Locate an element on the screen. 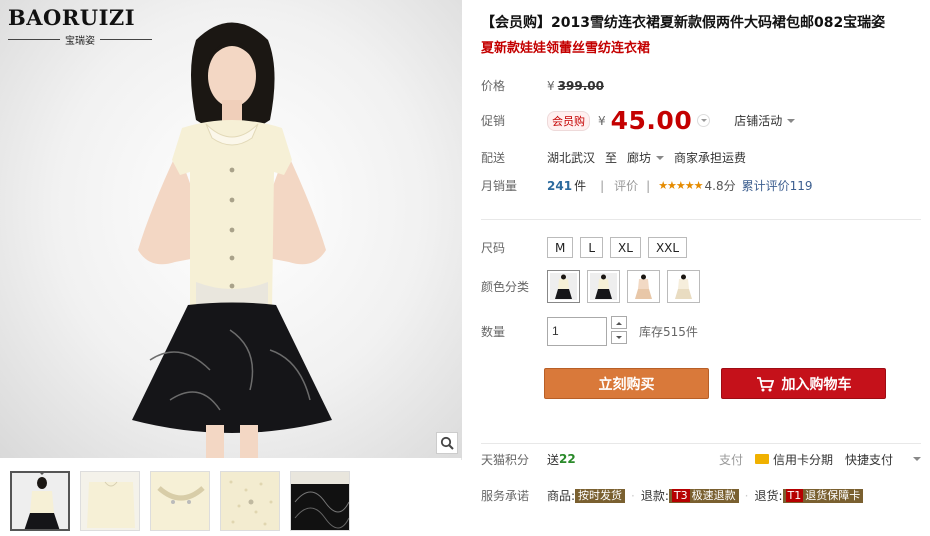  currency-symbol: ¥ is located at coordinates (551, 85).